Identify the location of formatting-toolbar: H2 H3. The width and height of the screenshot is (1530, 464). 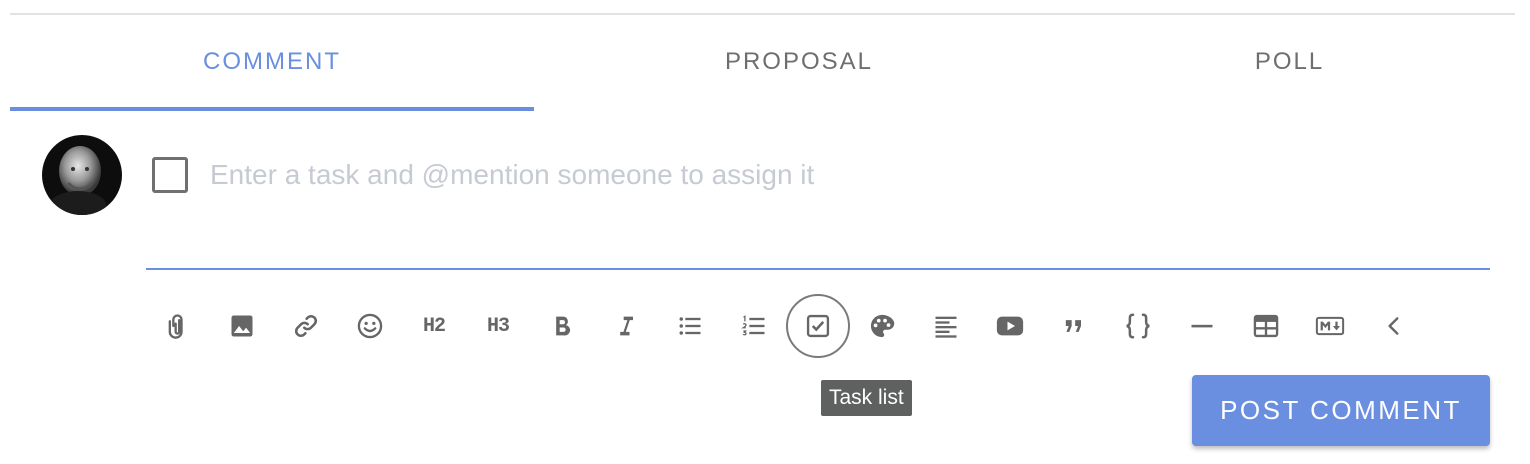
(786, 326).